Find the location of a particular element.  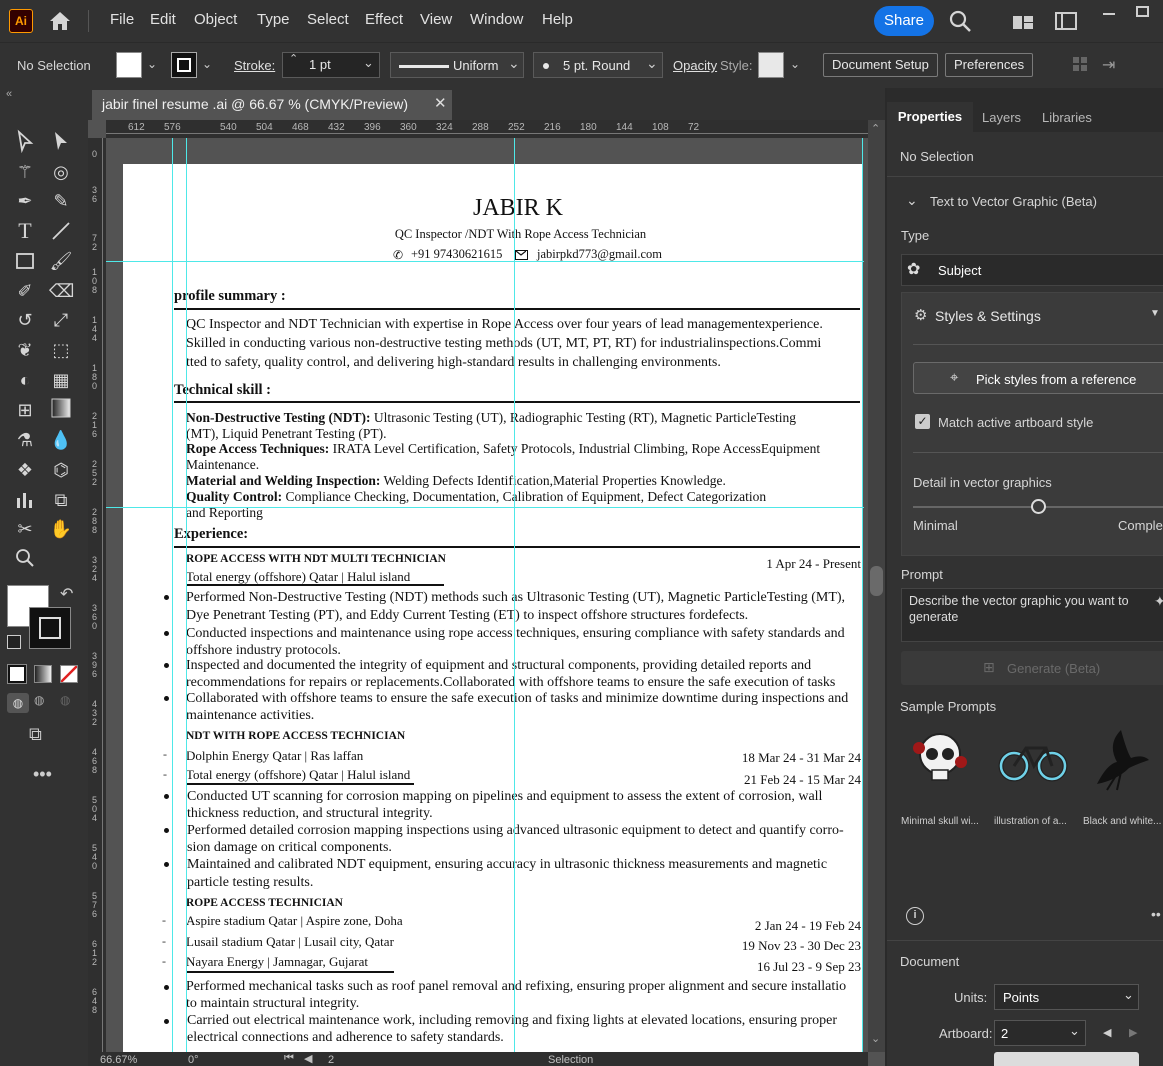

warp-tool-icon: ❦ is located at coordinates (25, 350).